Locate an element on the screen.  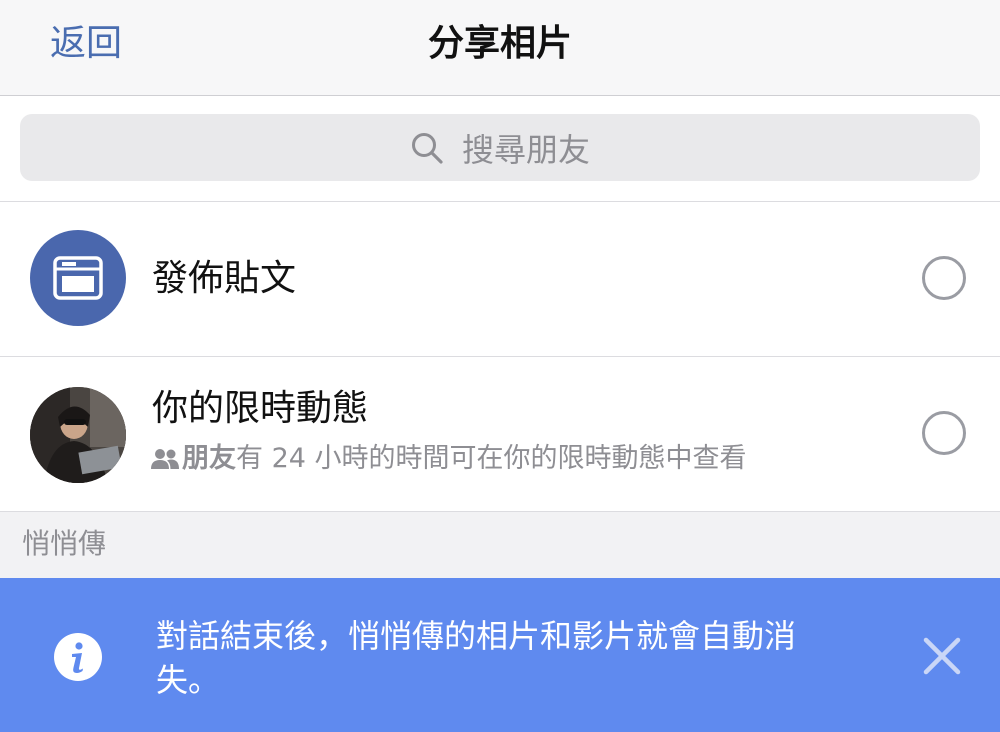
search-icon is located at coordinates (427, 148).